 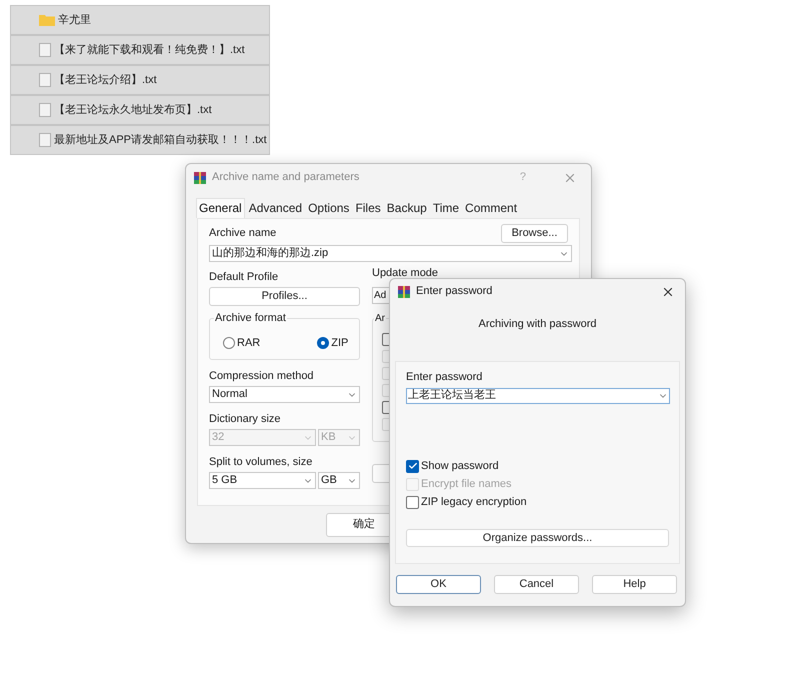 I want to click on file-row: 【老王论坛介绍】.txt, so click(x=140, y=80).